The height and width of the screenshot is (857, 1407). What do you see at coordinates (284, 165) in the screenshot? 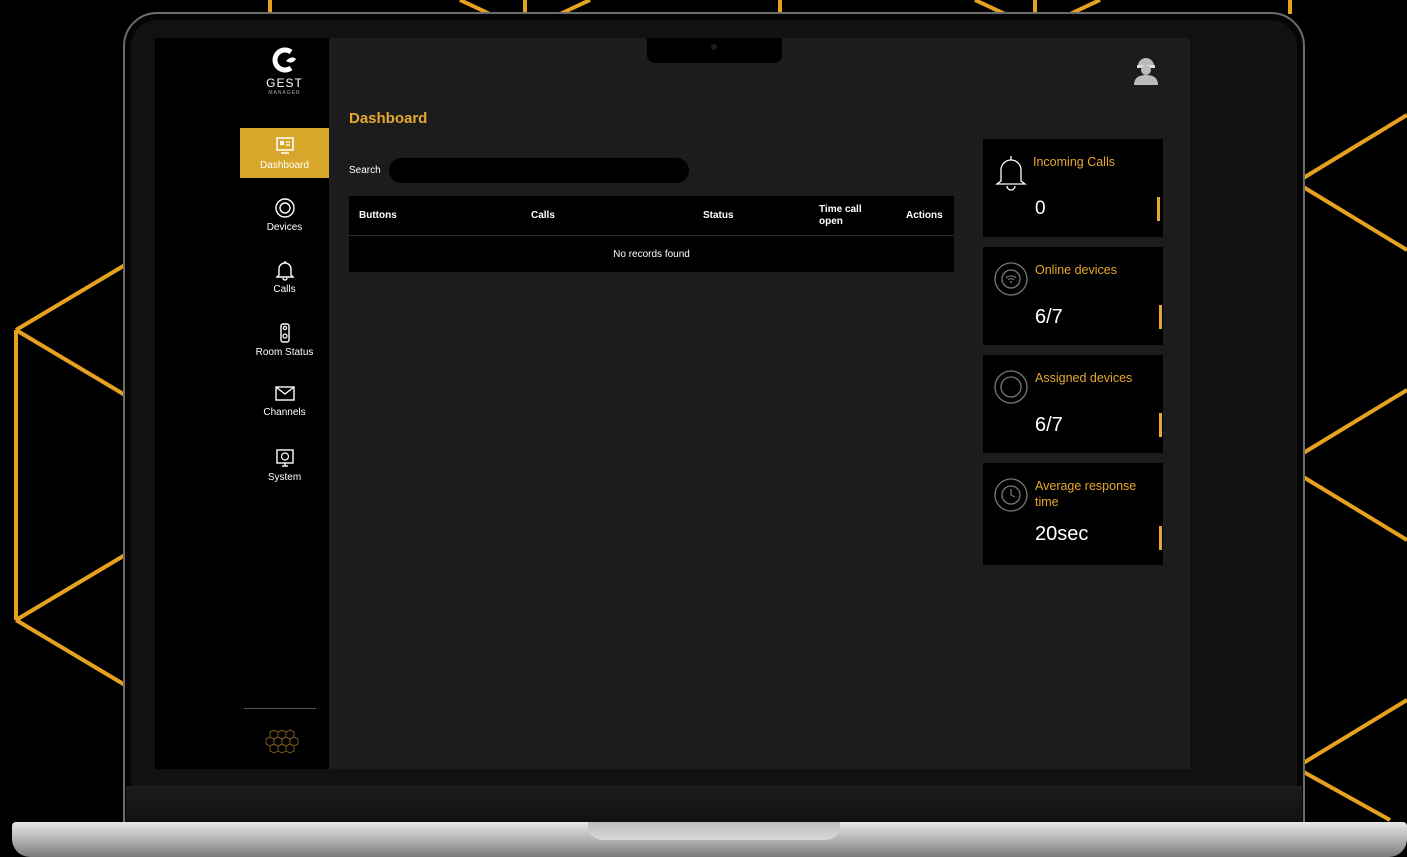
I see `sidebar-item-label: Dashboard` at bounding box center [284, 165].